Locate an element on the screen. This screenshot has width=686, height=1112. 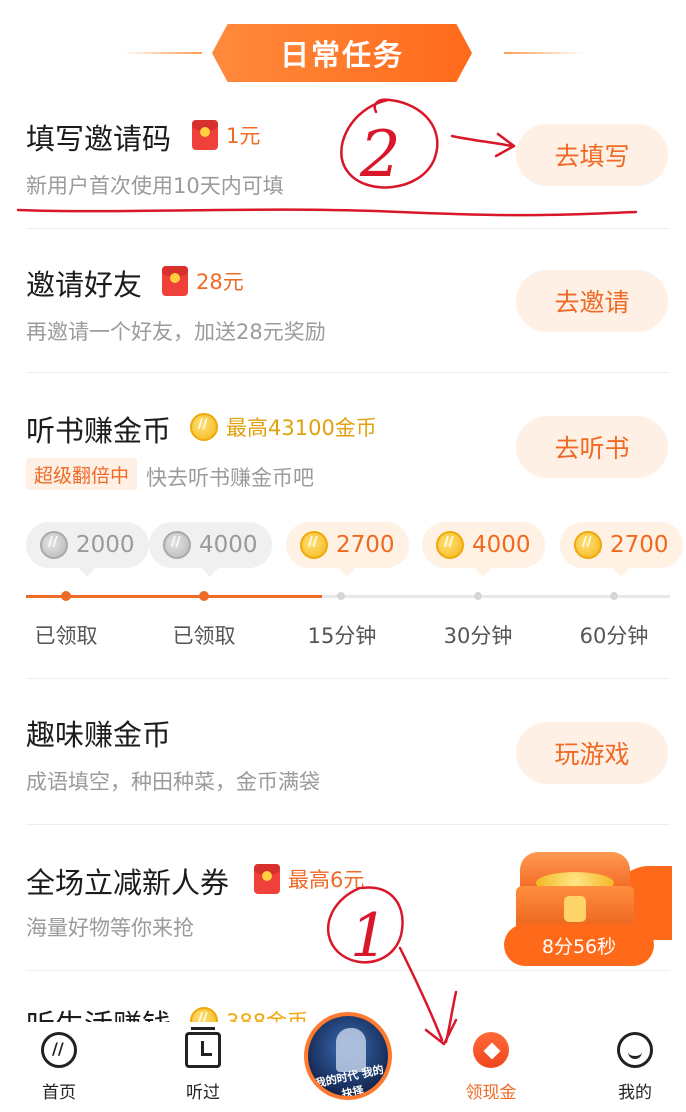
task-title: 听书赚金币 is located at coordinates (99, 431).